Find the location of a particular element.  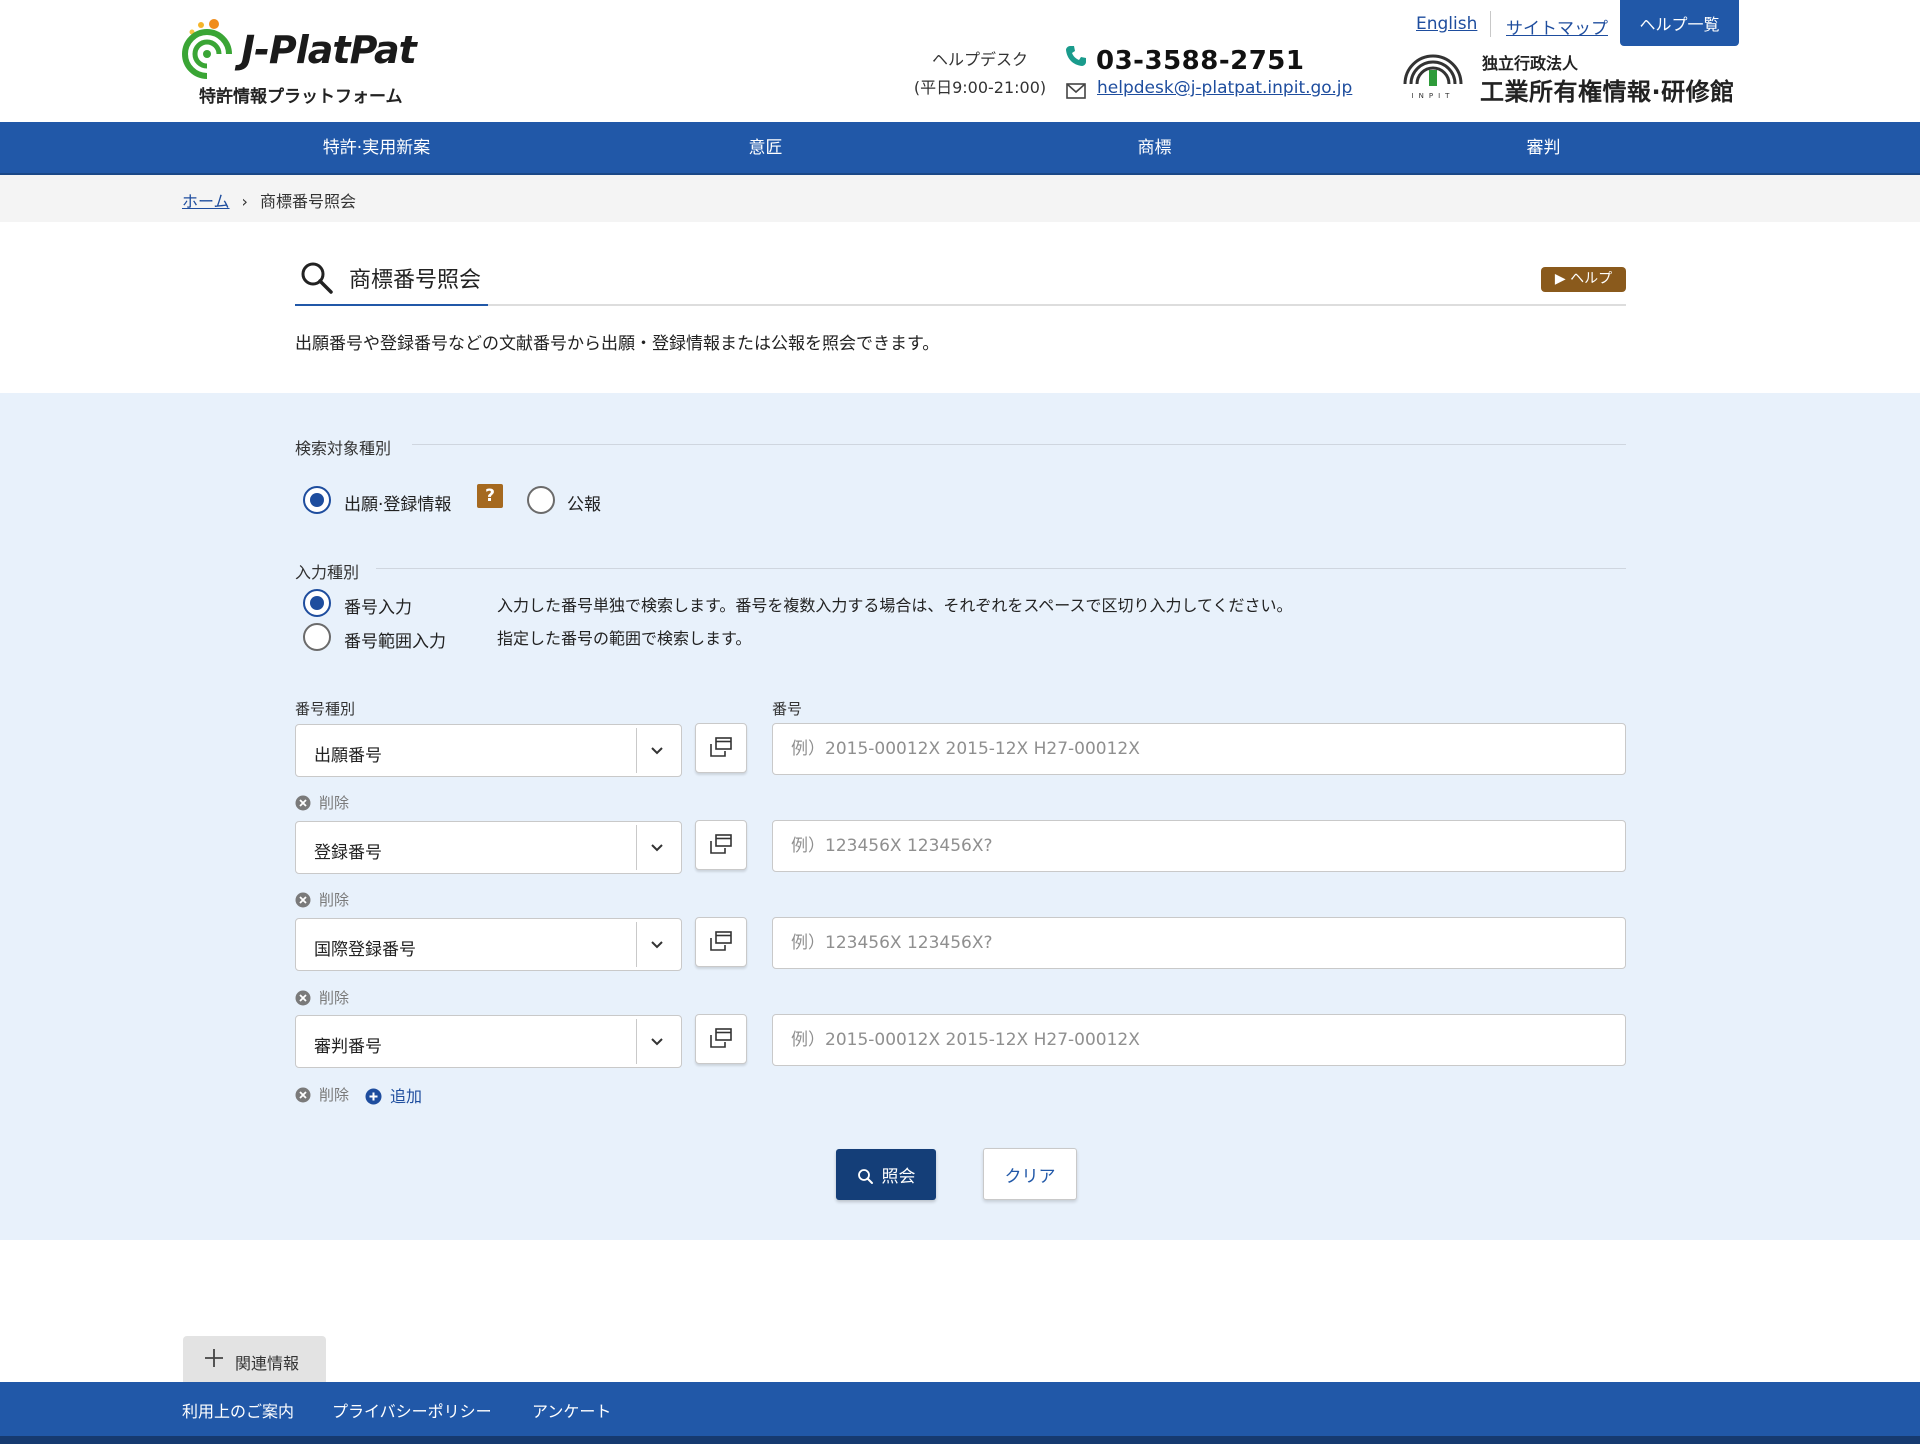

footer-link-survey: アンケート is located at coordinates (571, 1410).